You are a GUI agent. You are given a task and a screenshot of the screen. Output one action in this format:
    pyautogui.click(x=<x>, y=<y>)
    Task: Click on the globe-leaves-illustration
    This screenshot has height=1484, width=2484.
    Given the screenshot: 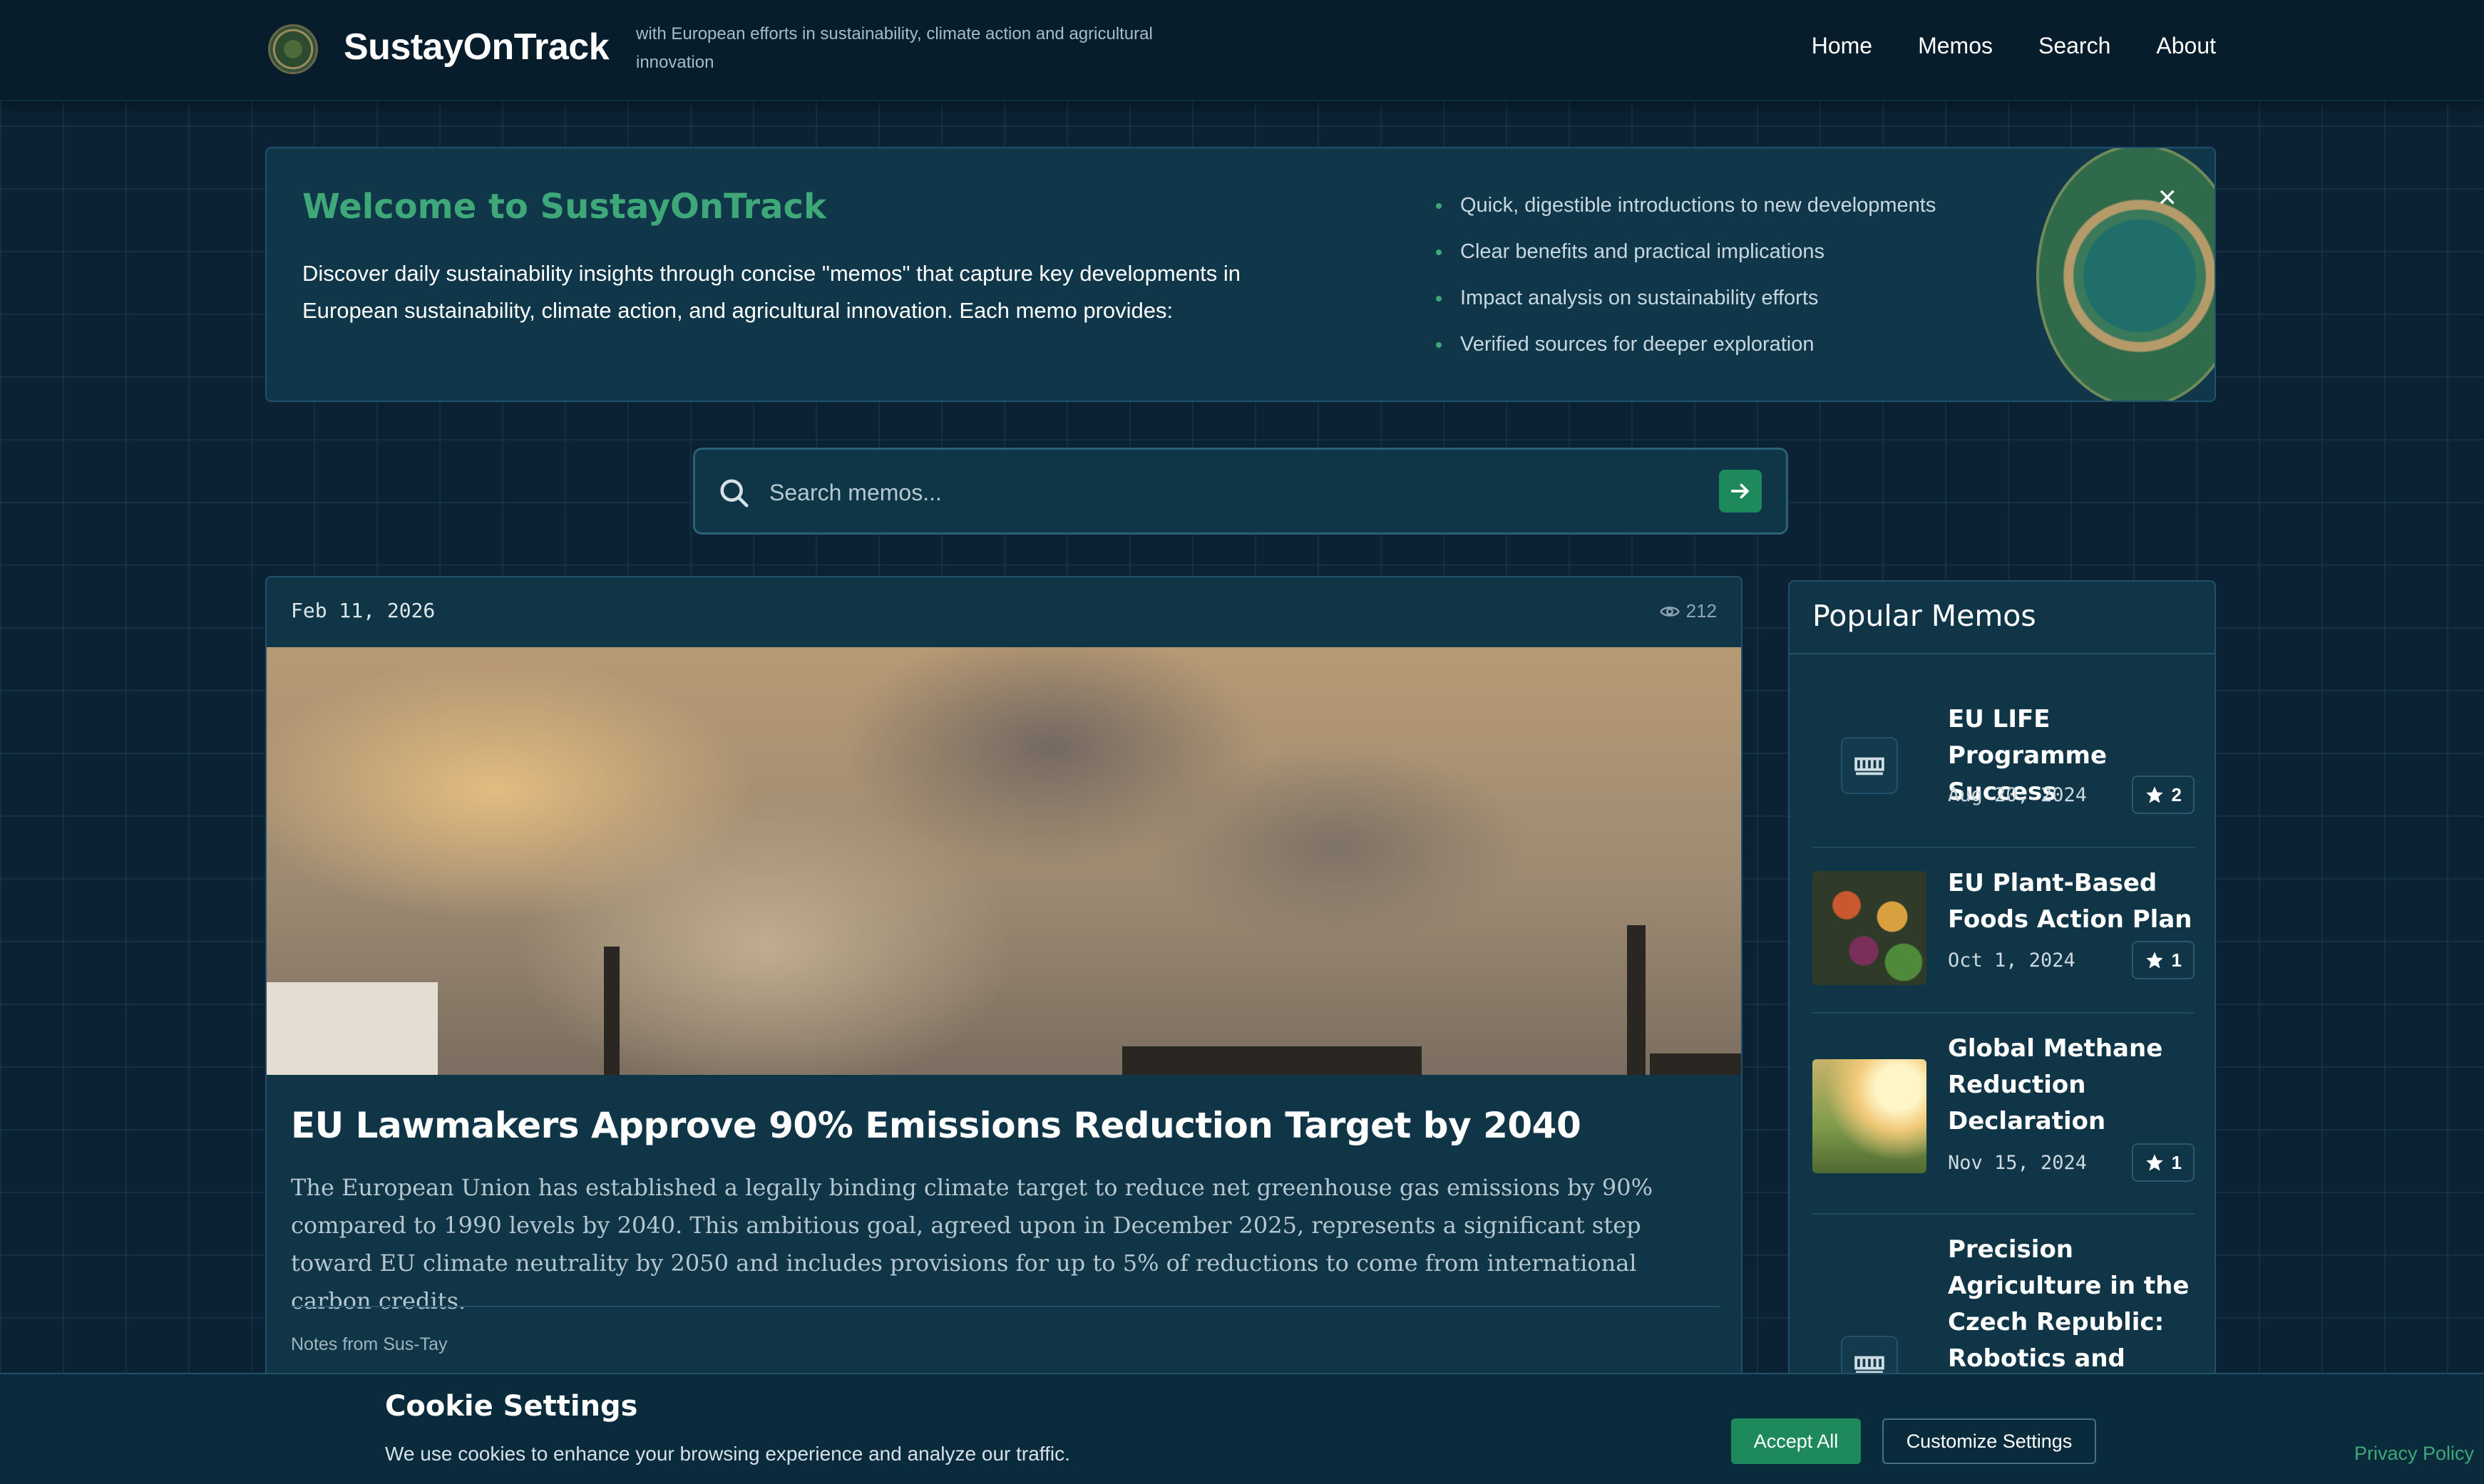 What is the action you would take?
    pyautogui.click(x=2125, y=274)
    